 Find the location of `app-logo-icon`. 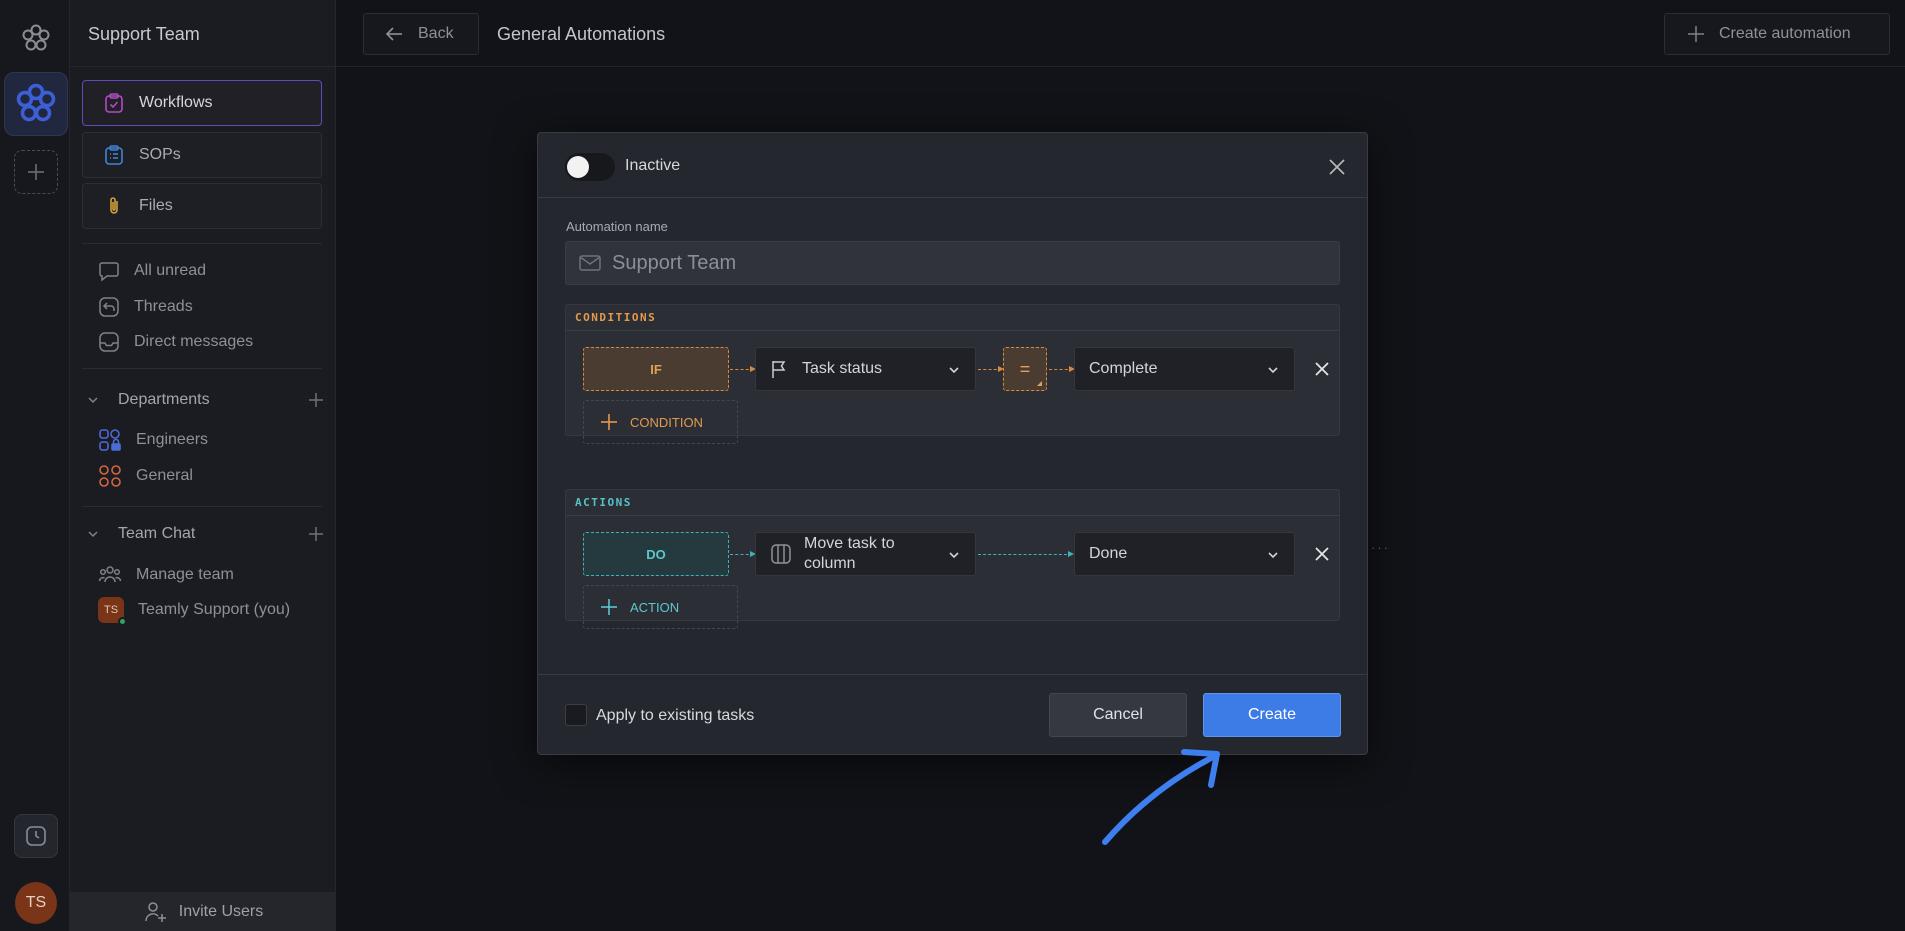

app-logo-icon is located at coordinates (36, 38).